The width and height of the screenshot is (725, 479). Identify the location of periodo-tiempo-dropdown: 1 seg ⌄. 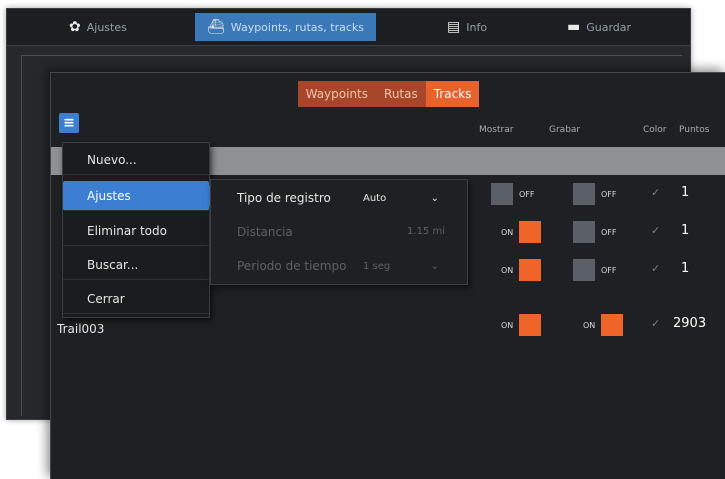
(401, 266).